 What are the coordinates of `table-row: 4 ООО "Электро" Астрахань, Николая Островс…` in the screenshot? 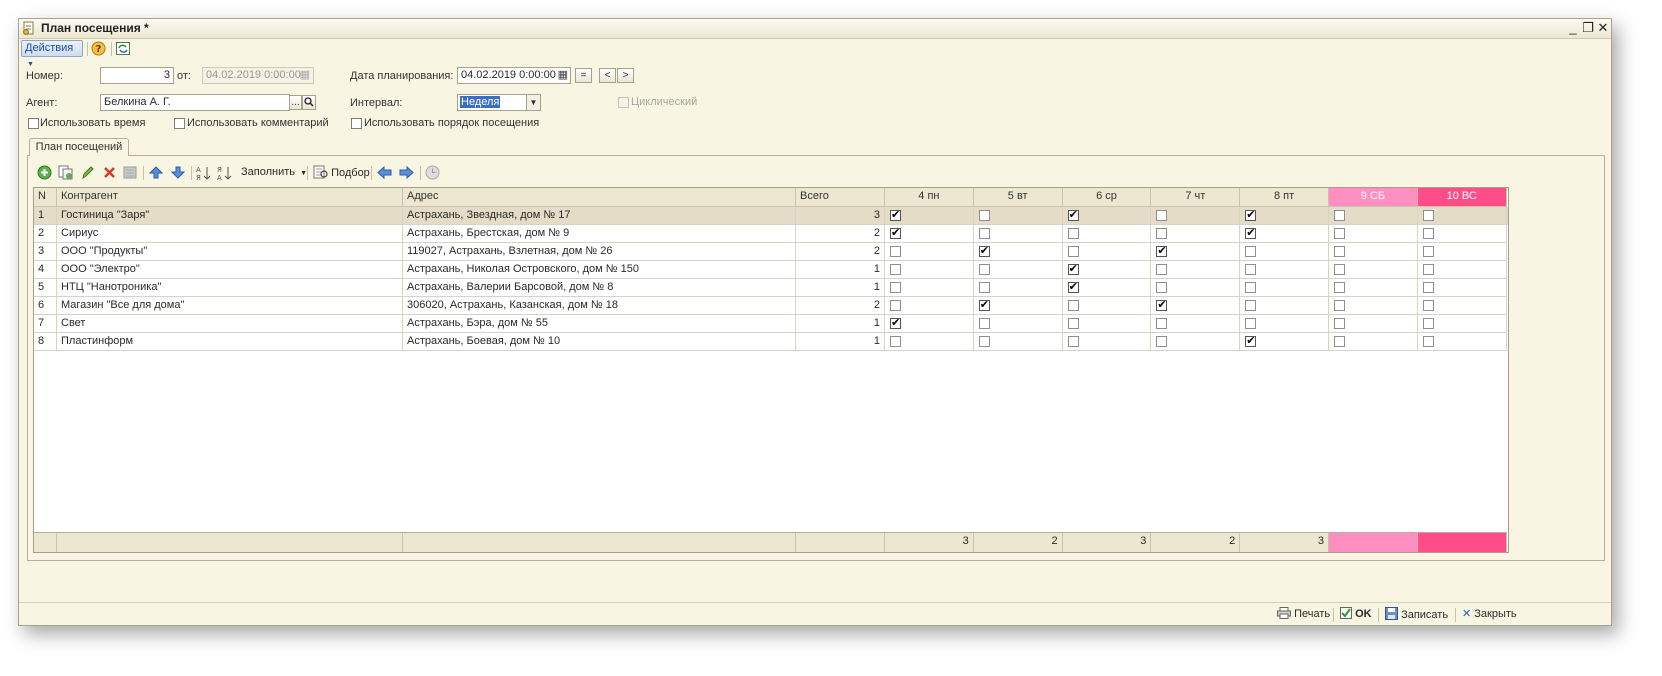 It's located at (771, 270).